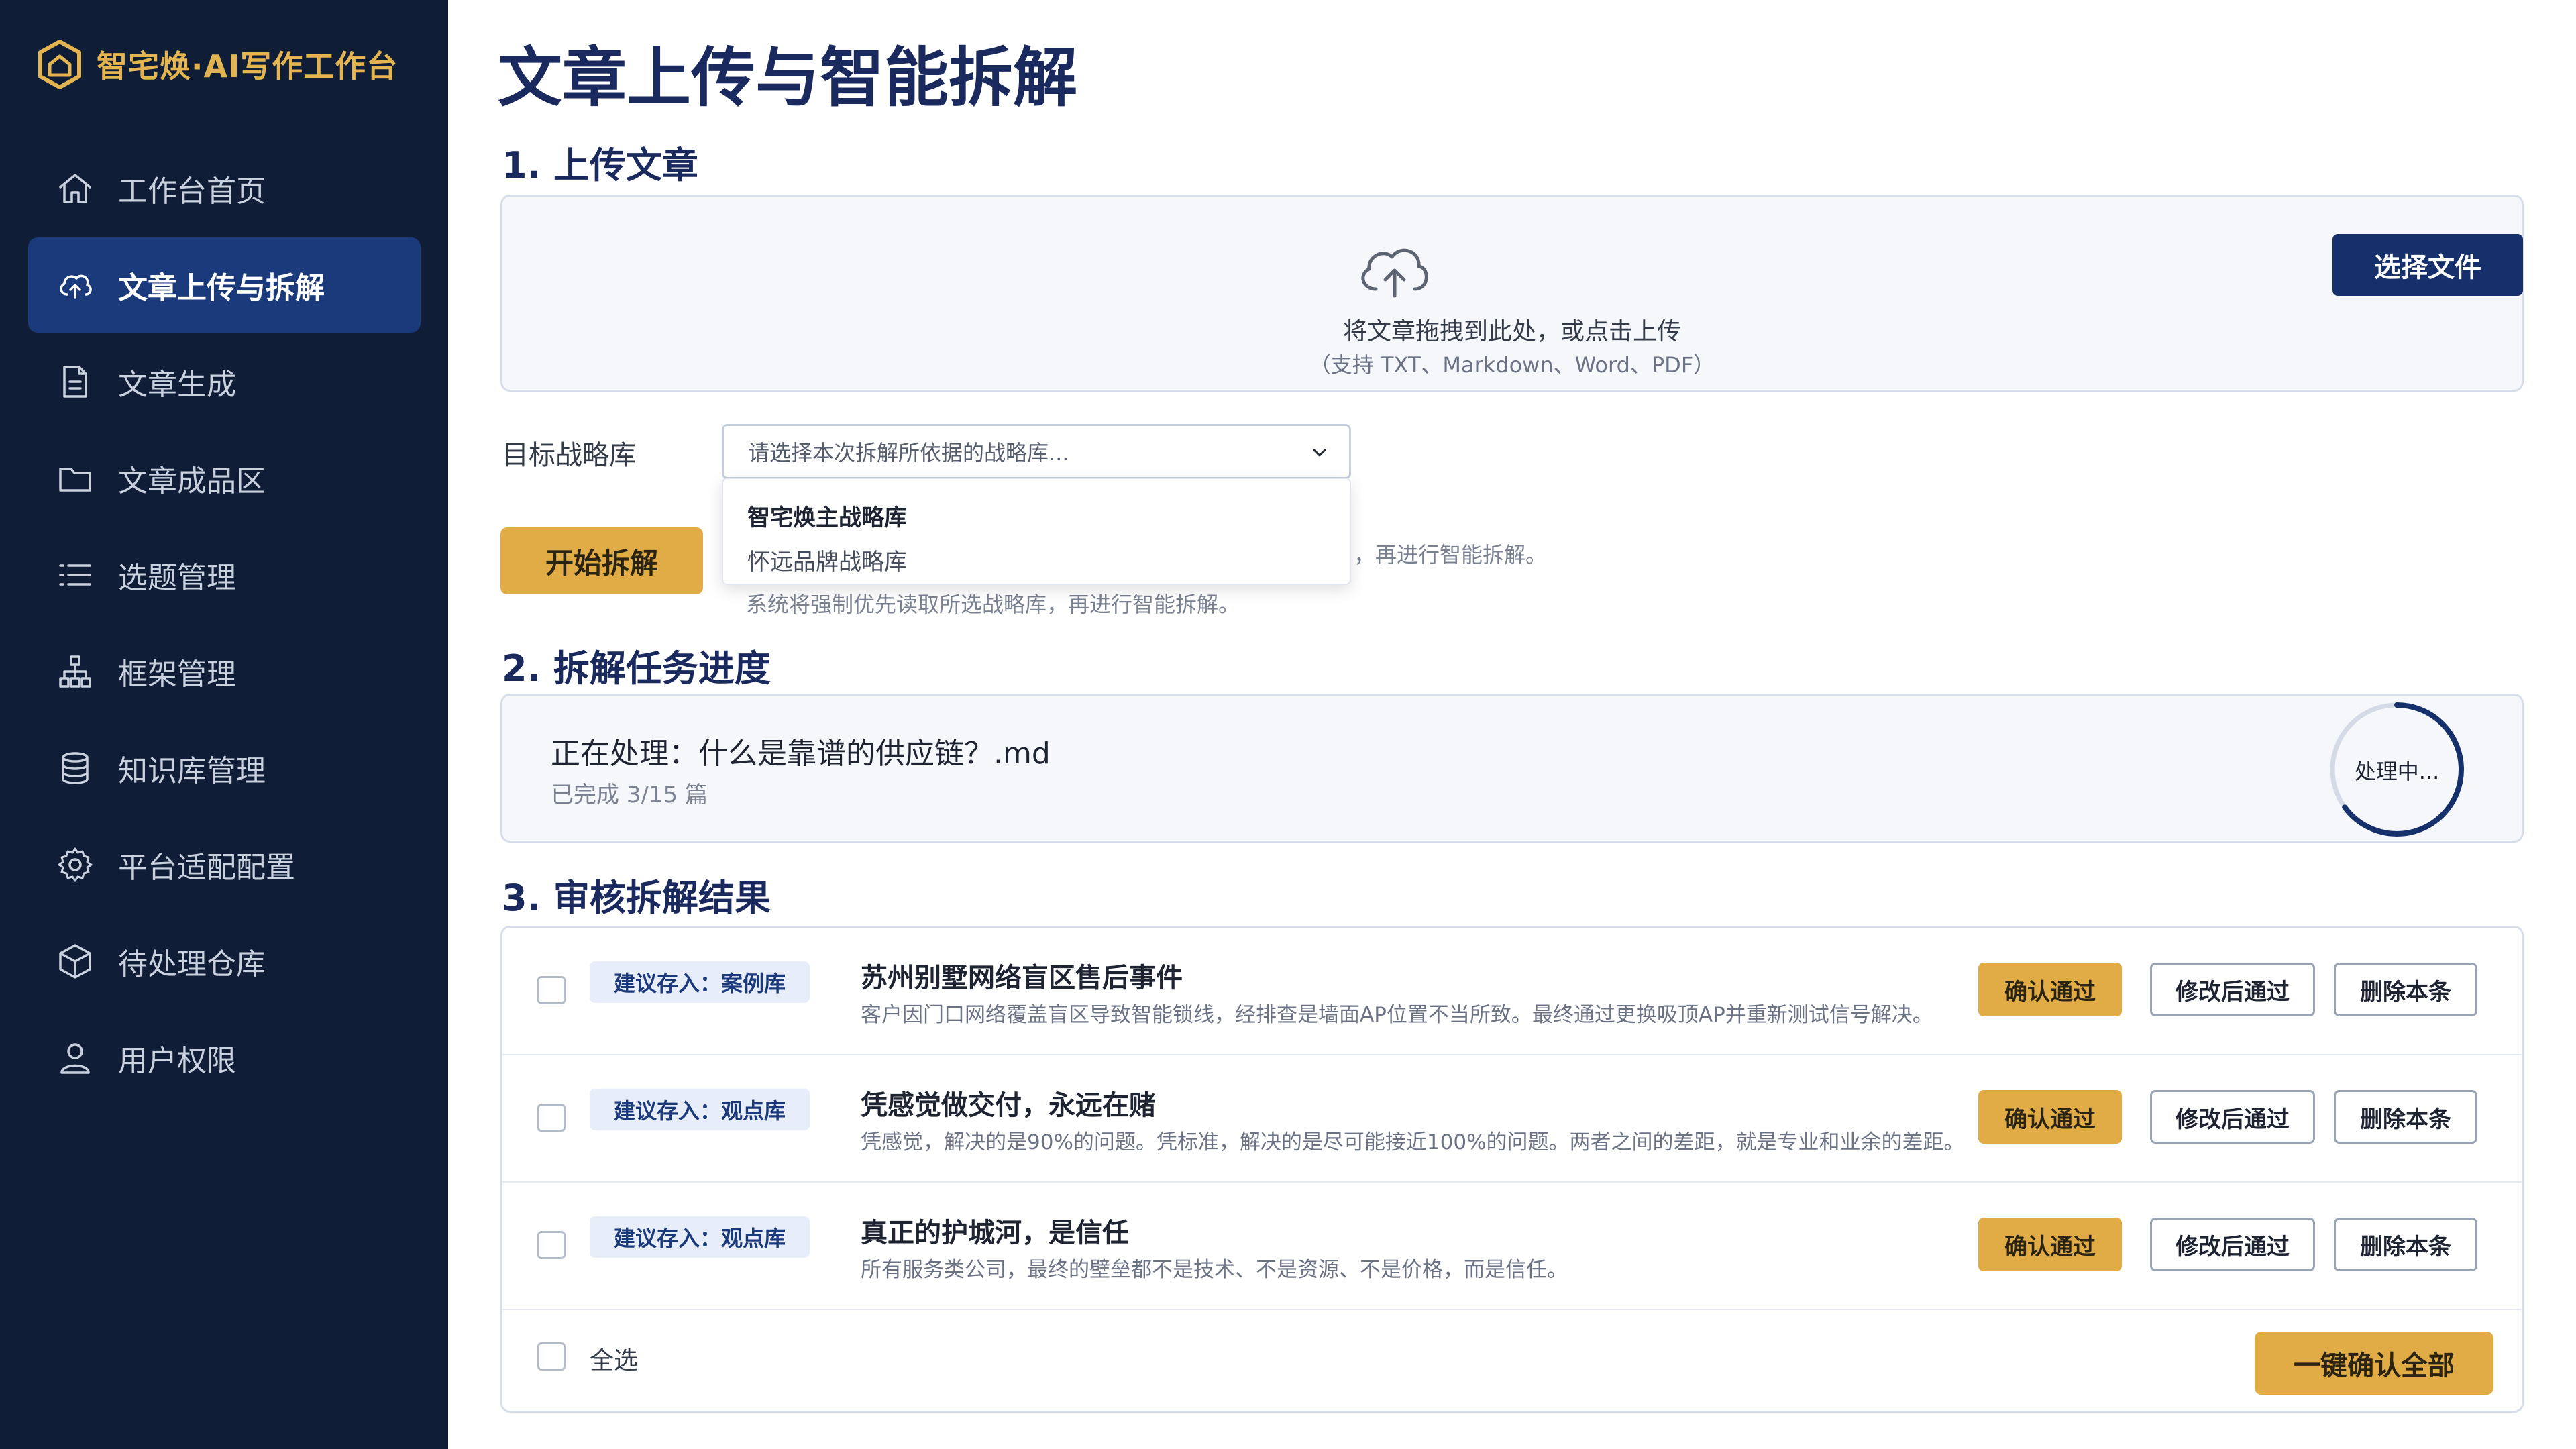 The width and height of the screenshot is (2576, 1449). I want to click on strategy-library-label: 目标战略库, so click(569, 455).